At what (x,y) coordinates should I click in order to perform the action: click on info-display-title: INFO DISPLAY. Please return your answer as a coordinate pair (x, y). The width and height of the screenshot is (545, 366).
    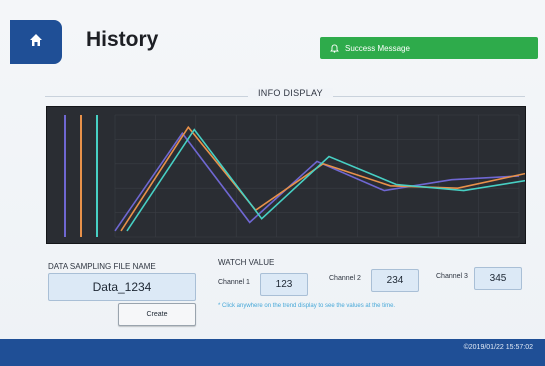
    Looking at the image, I should click on (290, 93).